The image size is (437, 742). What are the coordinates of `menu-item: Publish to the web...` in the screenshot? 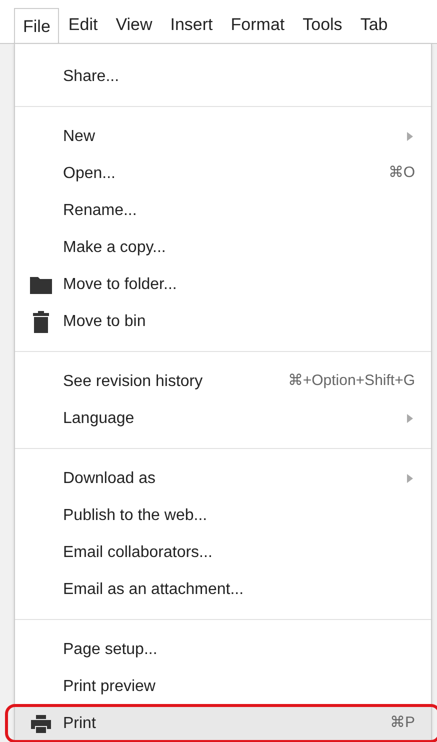 It's located at (223, 515).